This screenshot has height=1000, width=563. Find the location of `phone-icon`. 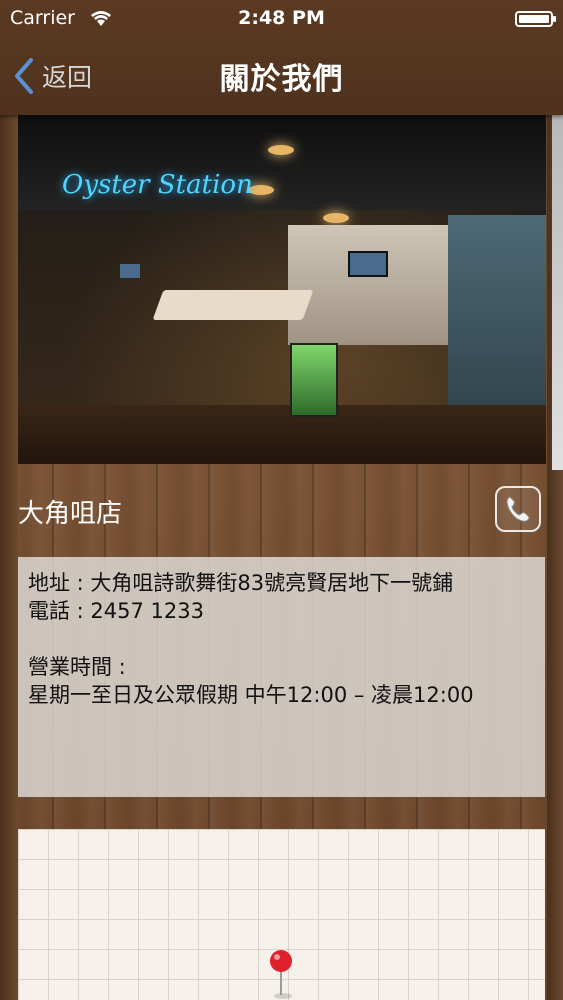

phone-icon is located at coordinates (518, 509).